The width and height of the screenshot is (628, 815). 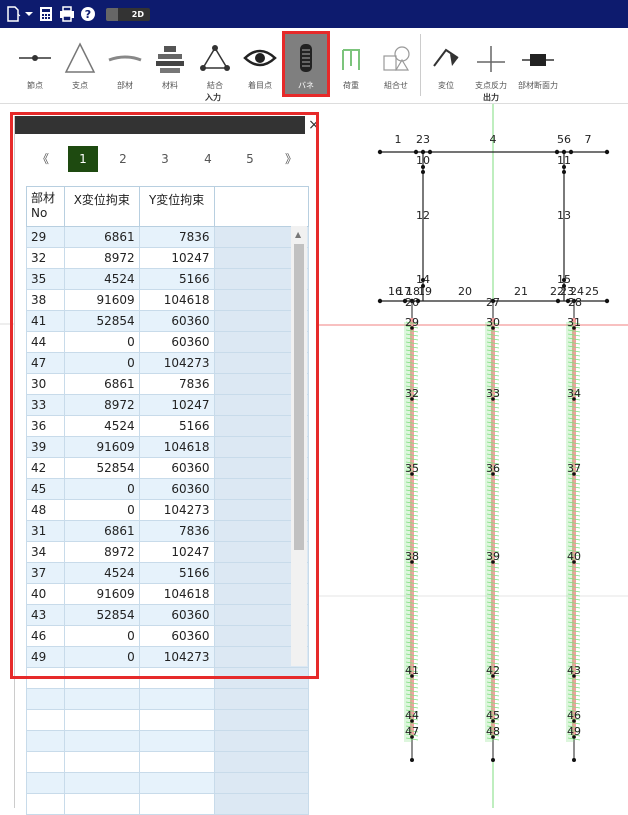 What do you see at coordinates (45, 384) in the screenshot?
I see `cell-member-no: 30` at bounding box center [45, 384].